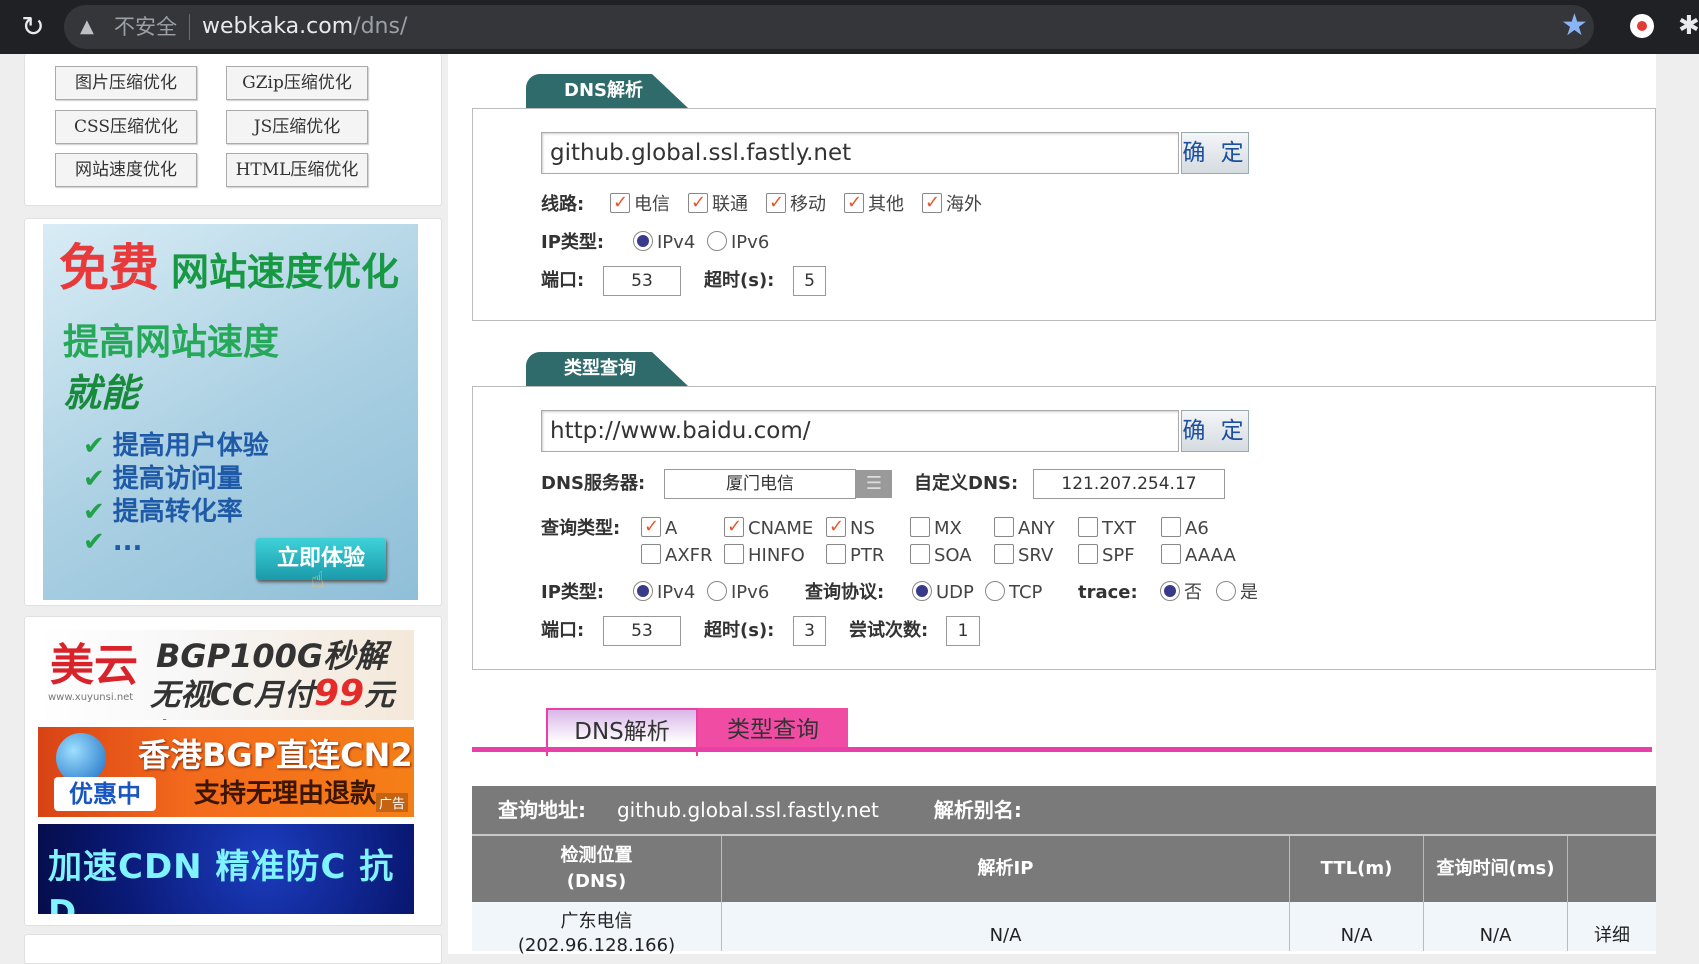 The image size is (1699, 964). What do you see at coordinates (1181, 593) in the screenshot?
I see `trace-no-radio: 否` at bounding box center [1181, 593].